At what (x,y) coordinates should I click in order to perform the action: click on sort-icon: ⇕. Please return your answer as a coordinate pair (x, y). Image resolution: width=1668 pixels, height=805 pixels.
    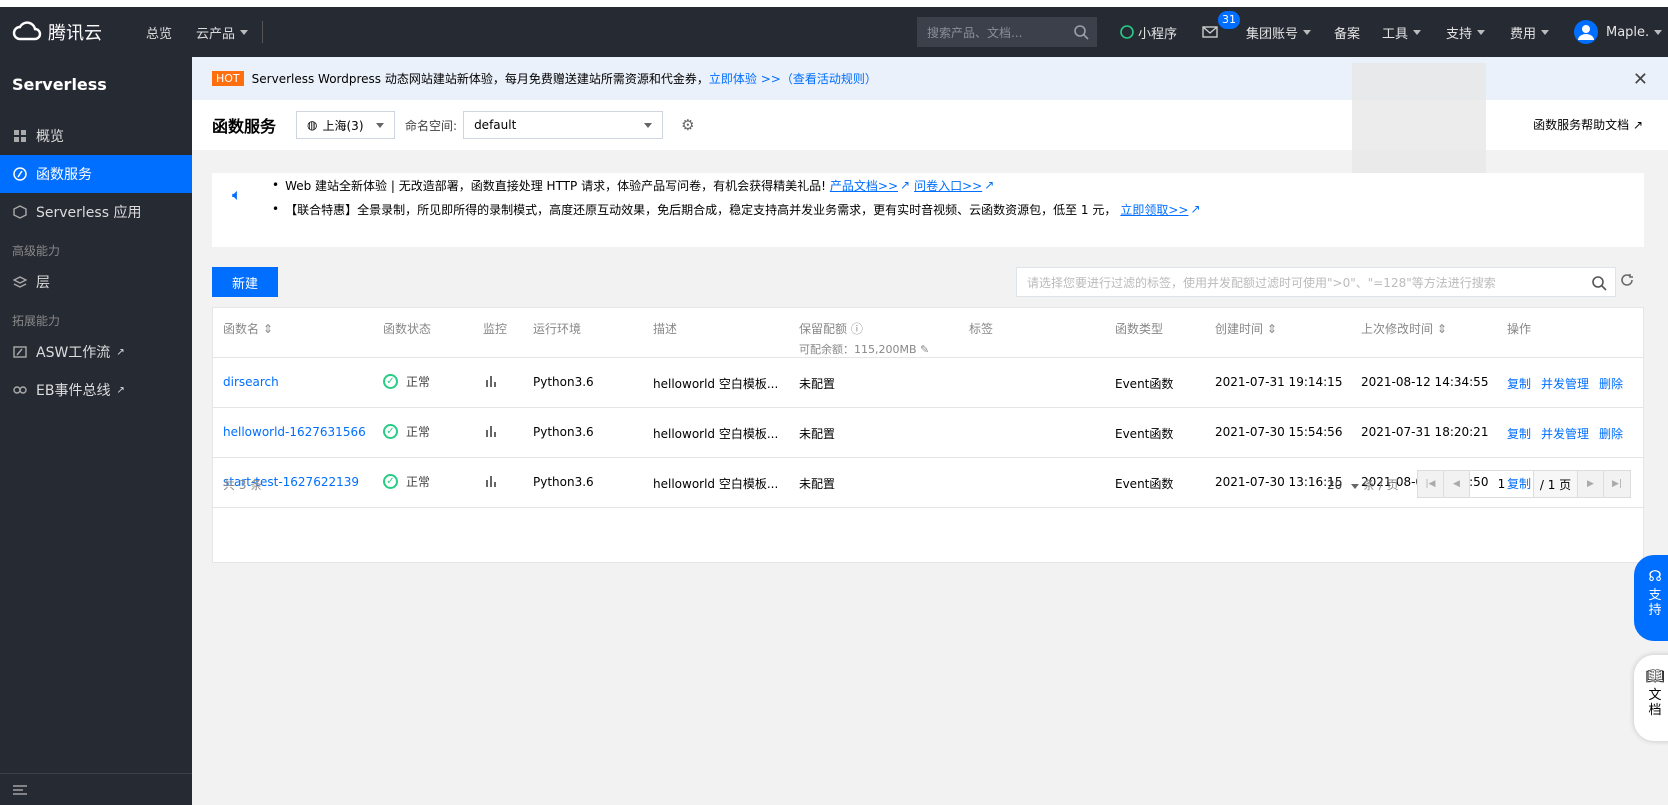
    Looking at the image, I should click on (1271, 329).